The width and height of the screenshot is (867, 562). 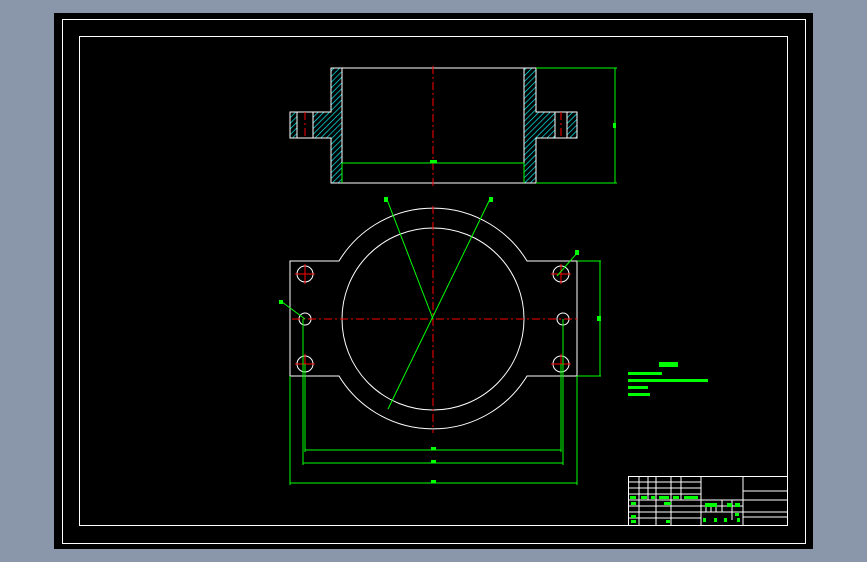 What do you see at coordinates (668, 364) in the screenshot?
I see `notes-heading` at bounding box center [668, 364].